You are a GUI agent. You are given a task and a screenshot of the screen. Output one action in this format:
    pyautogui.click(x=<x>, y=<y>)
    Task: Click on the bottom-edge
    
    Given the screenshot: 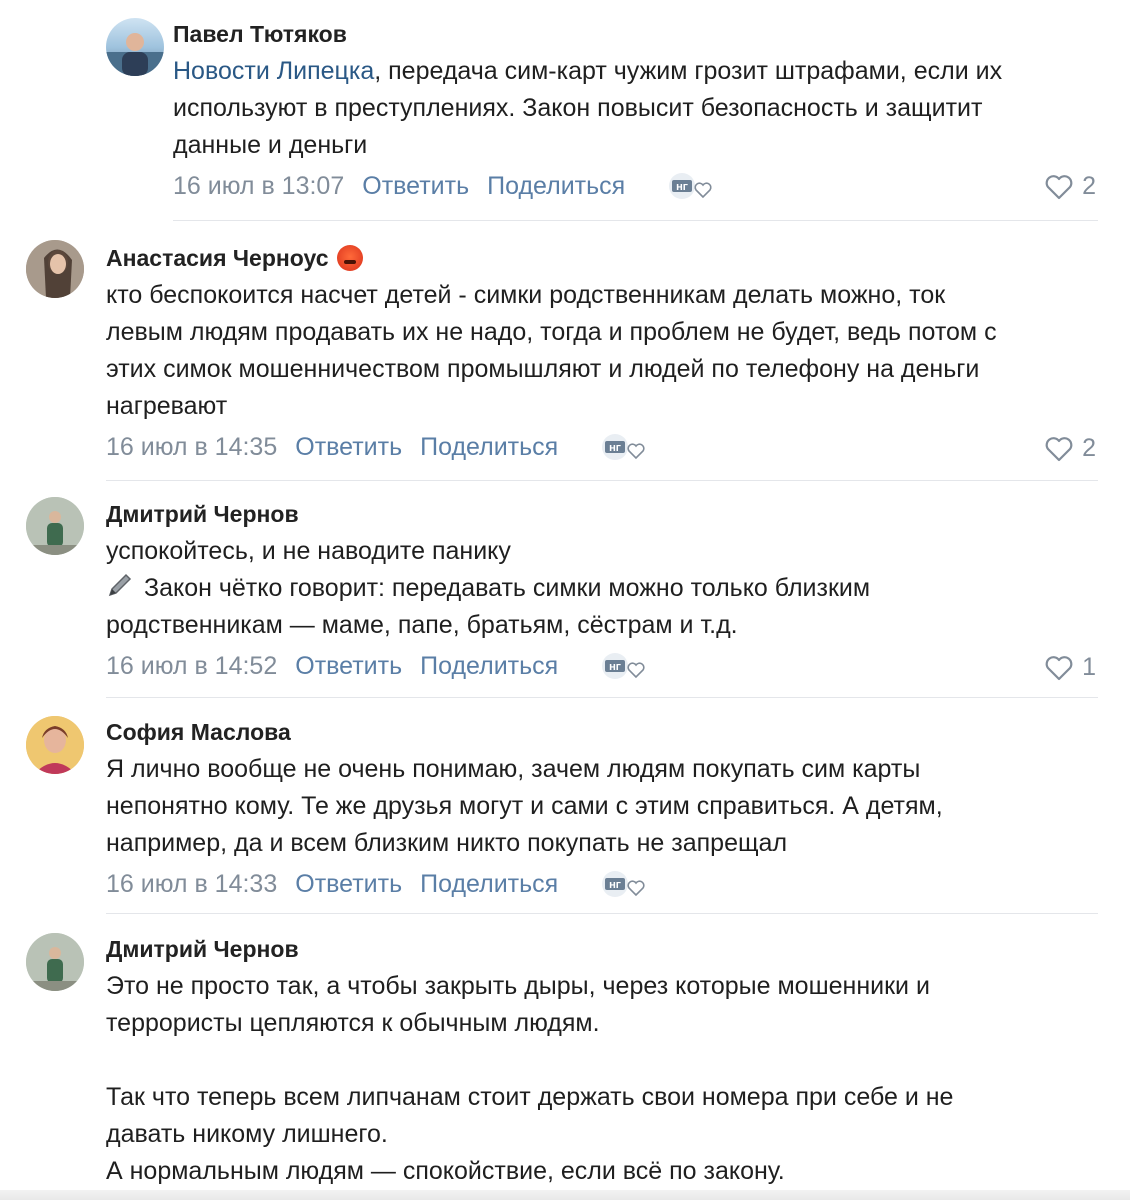 What is the action you would take?
    pyautogui.click(x=565, y=1195)
    